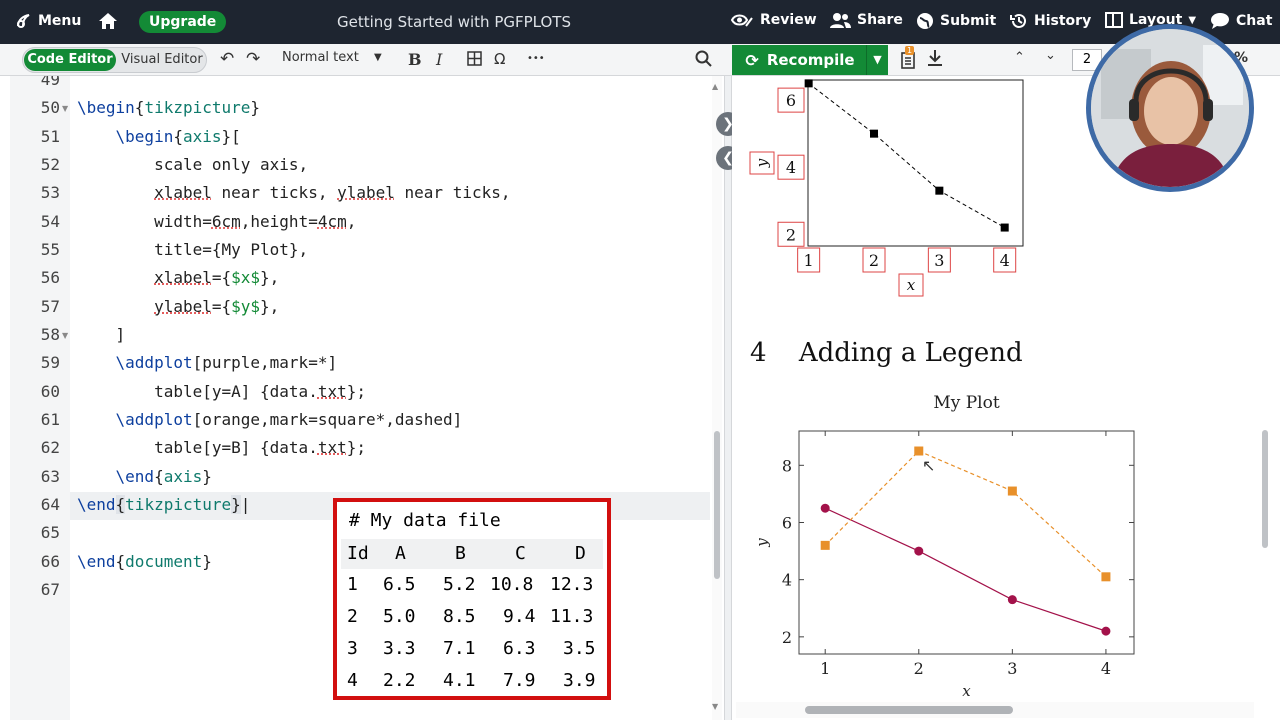 The image size is (1280, 720). Describe the element at coordinates (108, 21) in the screenshot. I see `home-button` at that location.